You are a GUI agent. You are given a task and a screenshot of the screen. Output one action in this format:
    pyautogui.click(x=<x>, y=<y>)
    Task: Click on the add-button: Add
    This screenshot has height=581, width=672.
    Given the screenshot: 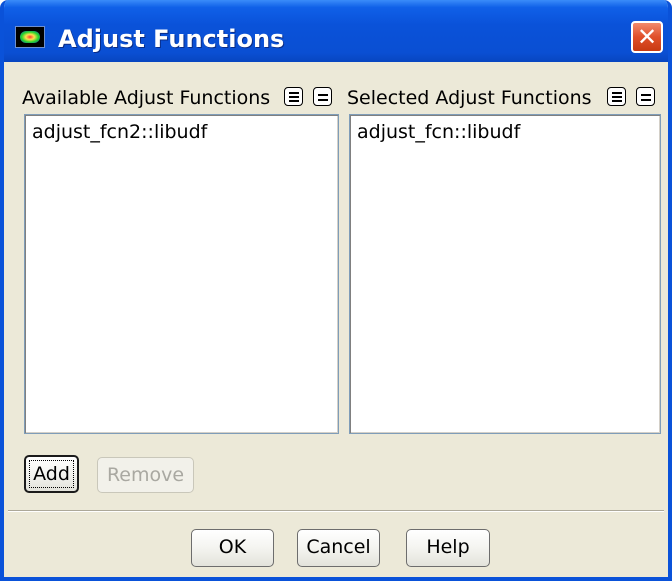 What is the action you would take?
    pyautogui.click(x=51, y=474)
    